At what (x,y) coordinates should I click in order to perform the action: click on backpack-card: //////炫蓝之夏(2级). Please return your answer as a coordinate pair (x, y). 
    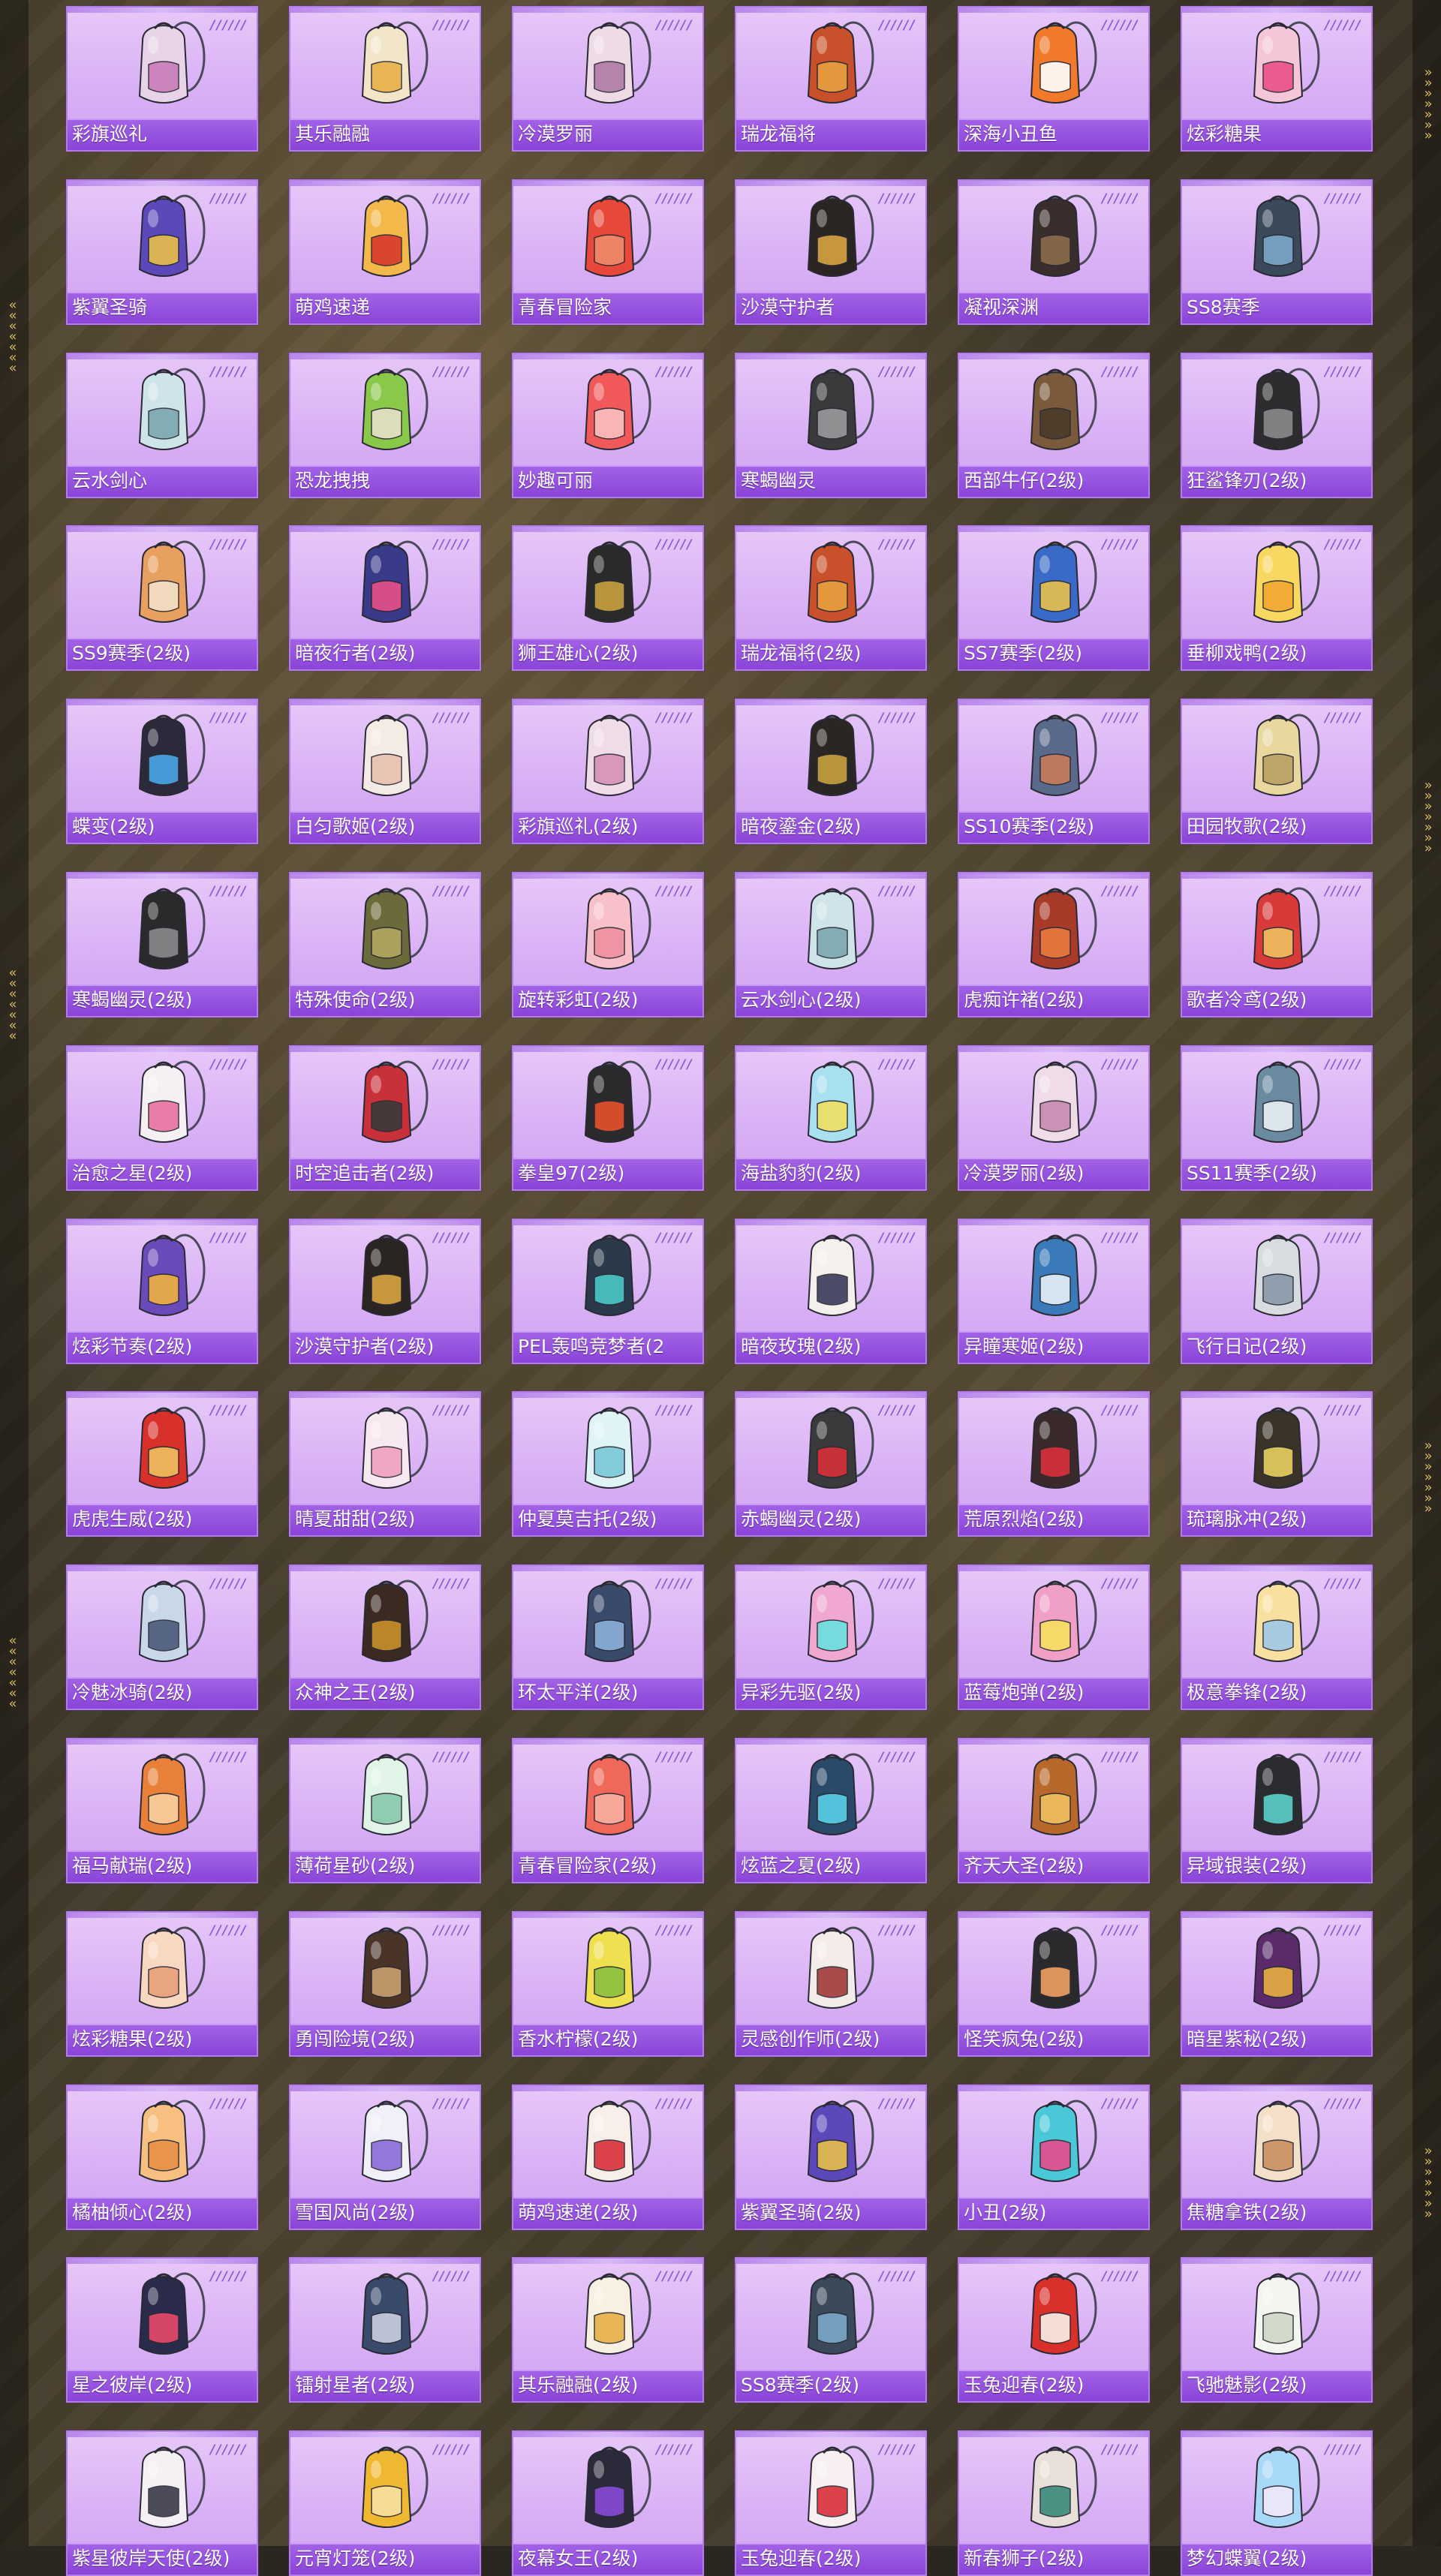
    Looking at the image, I should click on (831, 1810).